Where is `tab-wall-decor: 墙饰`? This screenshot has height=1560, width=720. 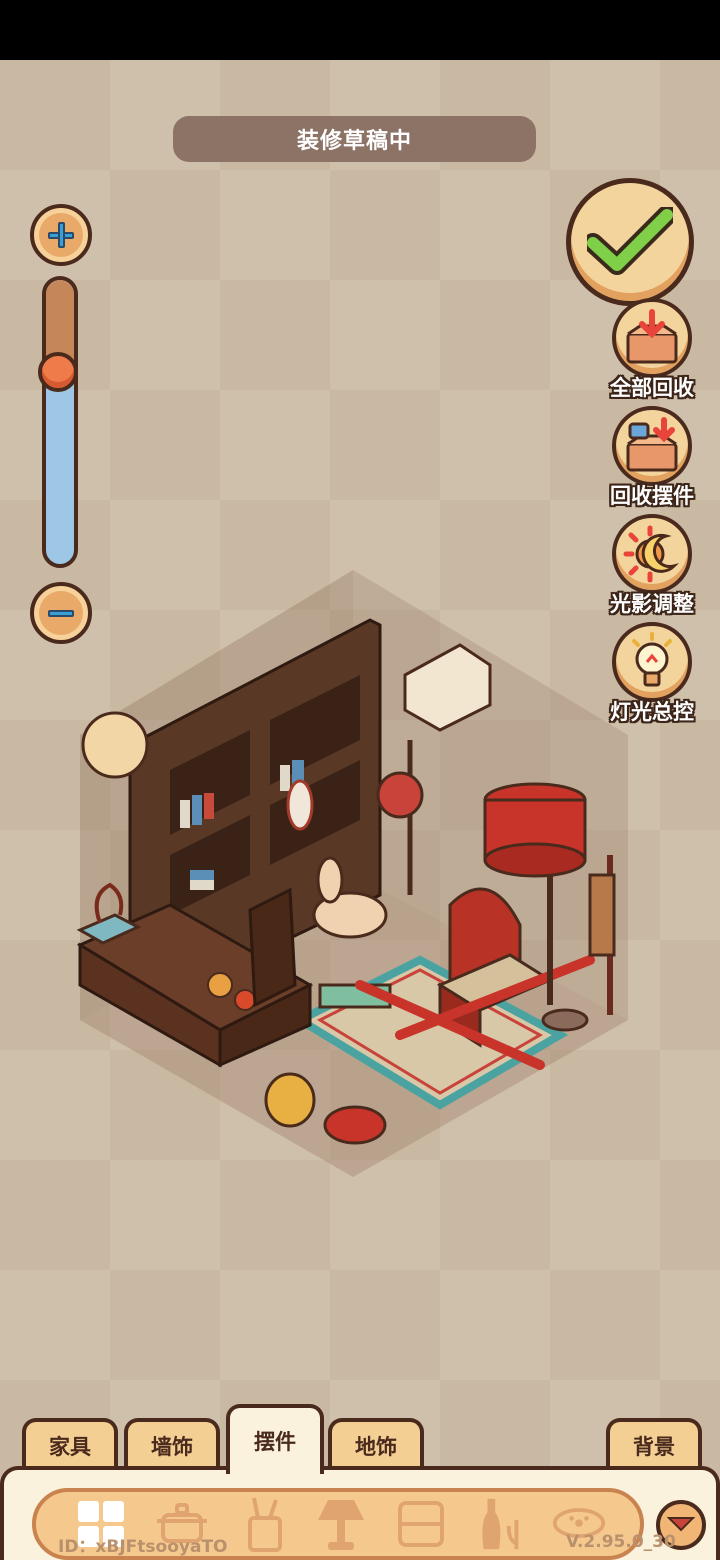 tab-wall-decor: 墙饰 is located at coordinates (172, 1444).